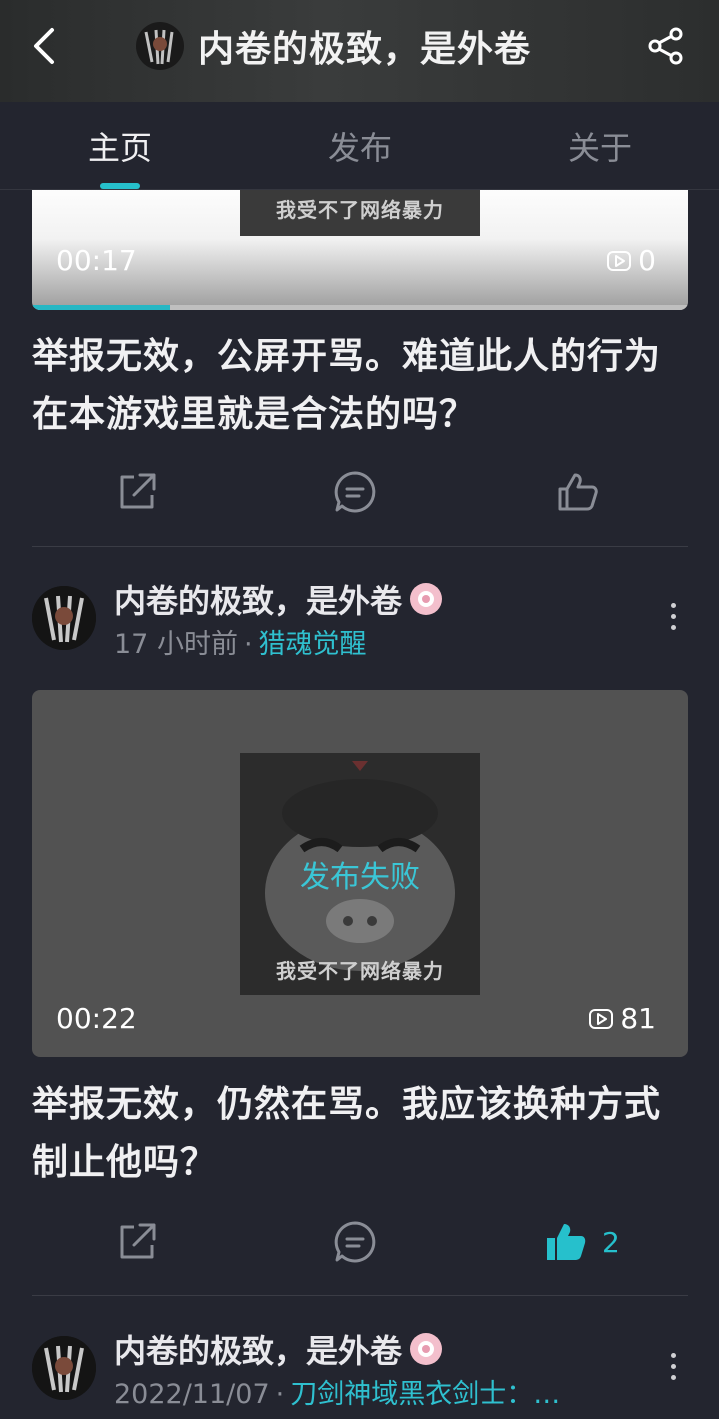 This screenshot has width=719, height=1419. I want to click on back-button, so click(44, 46).